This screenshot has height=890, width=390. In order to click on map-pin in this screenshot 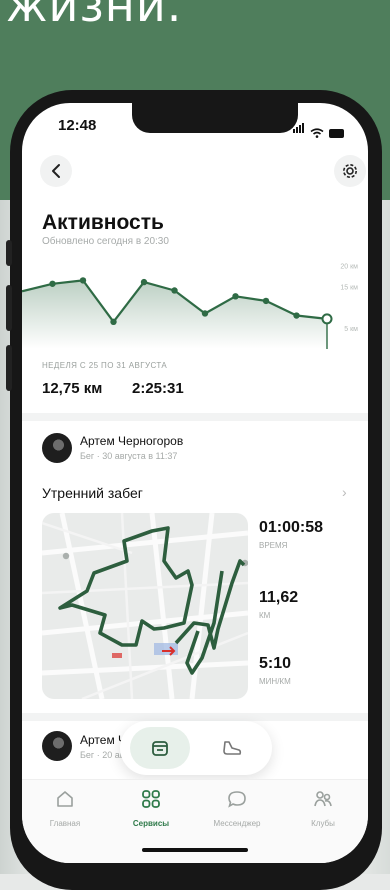, I will do `click(66, 556)`.